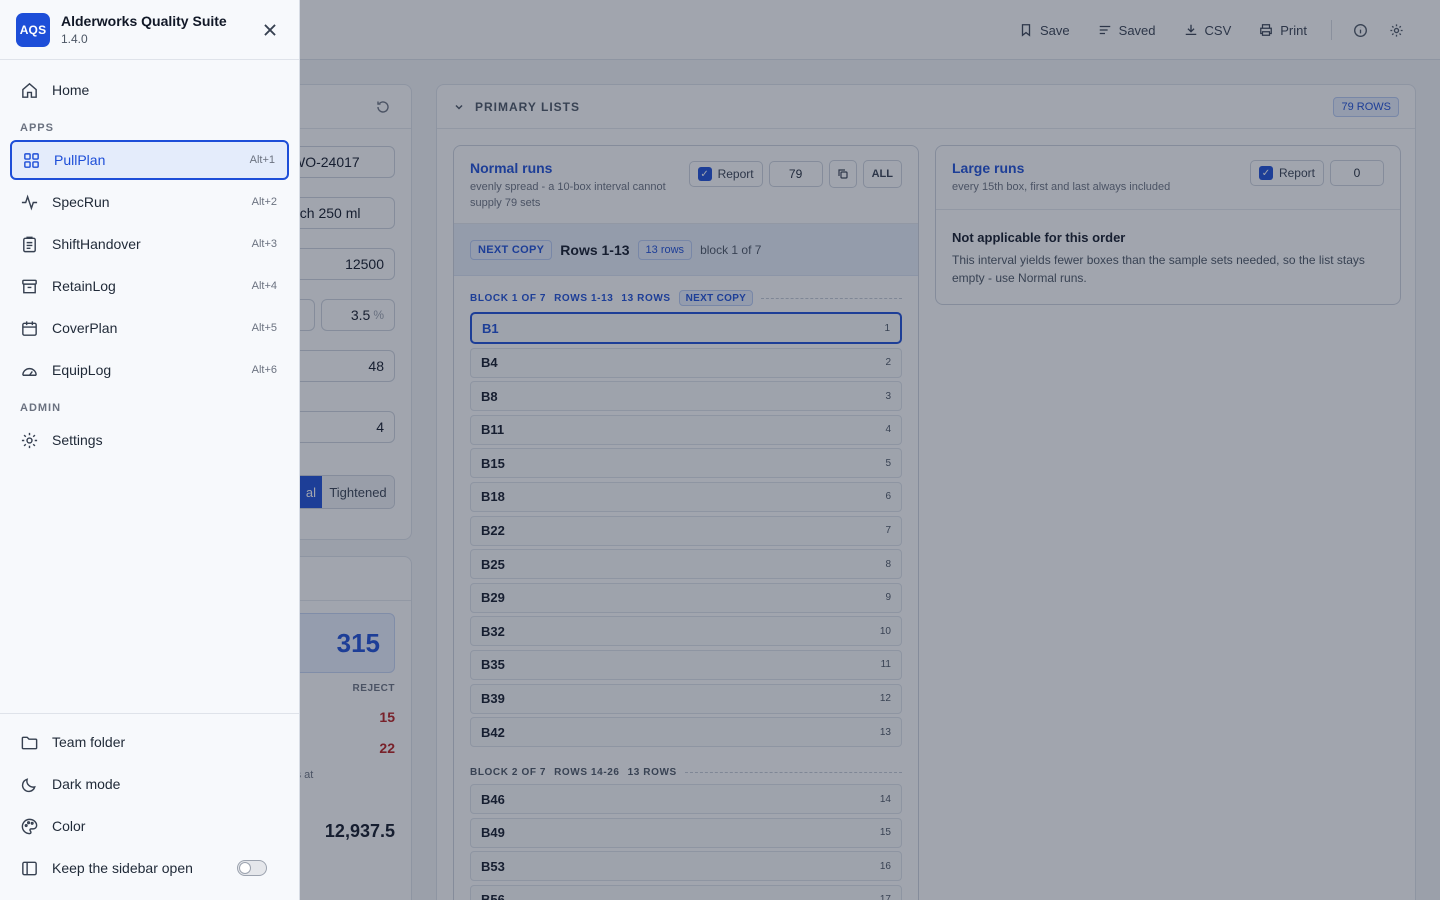 This screenshot has height=900, width=1440. Describe the element at coordinates (252, 868) in the screenshot. I see `keep-open-toggle` at that location.